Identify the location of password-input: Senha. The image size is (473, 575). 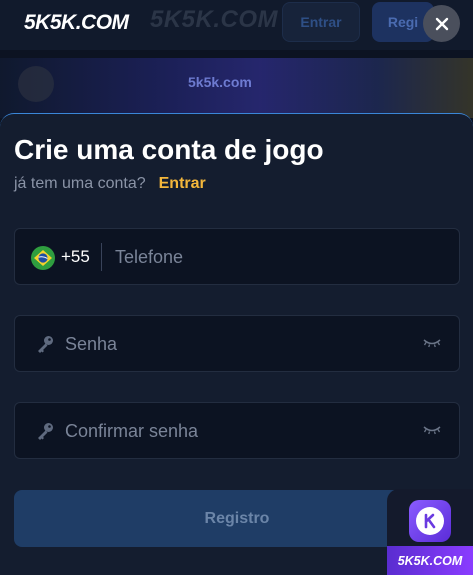
(91, 344).